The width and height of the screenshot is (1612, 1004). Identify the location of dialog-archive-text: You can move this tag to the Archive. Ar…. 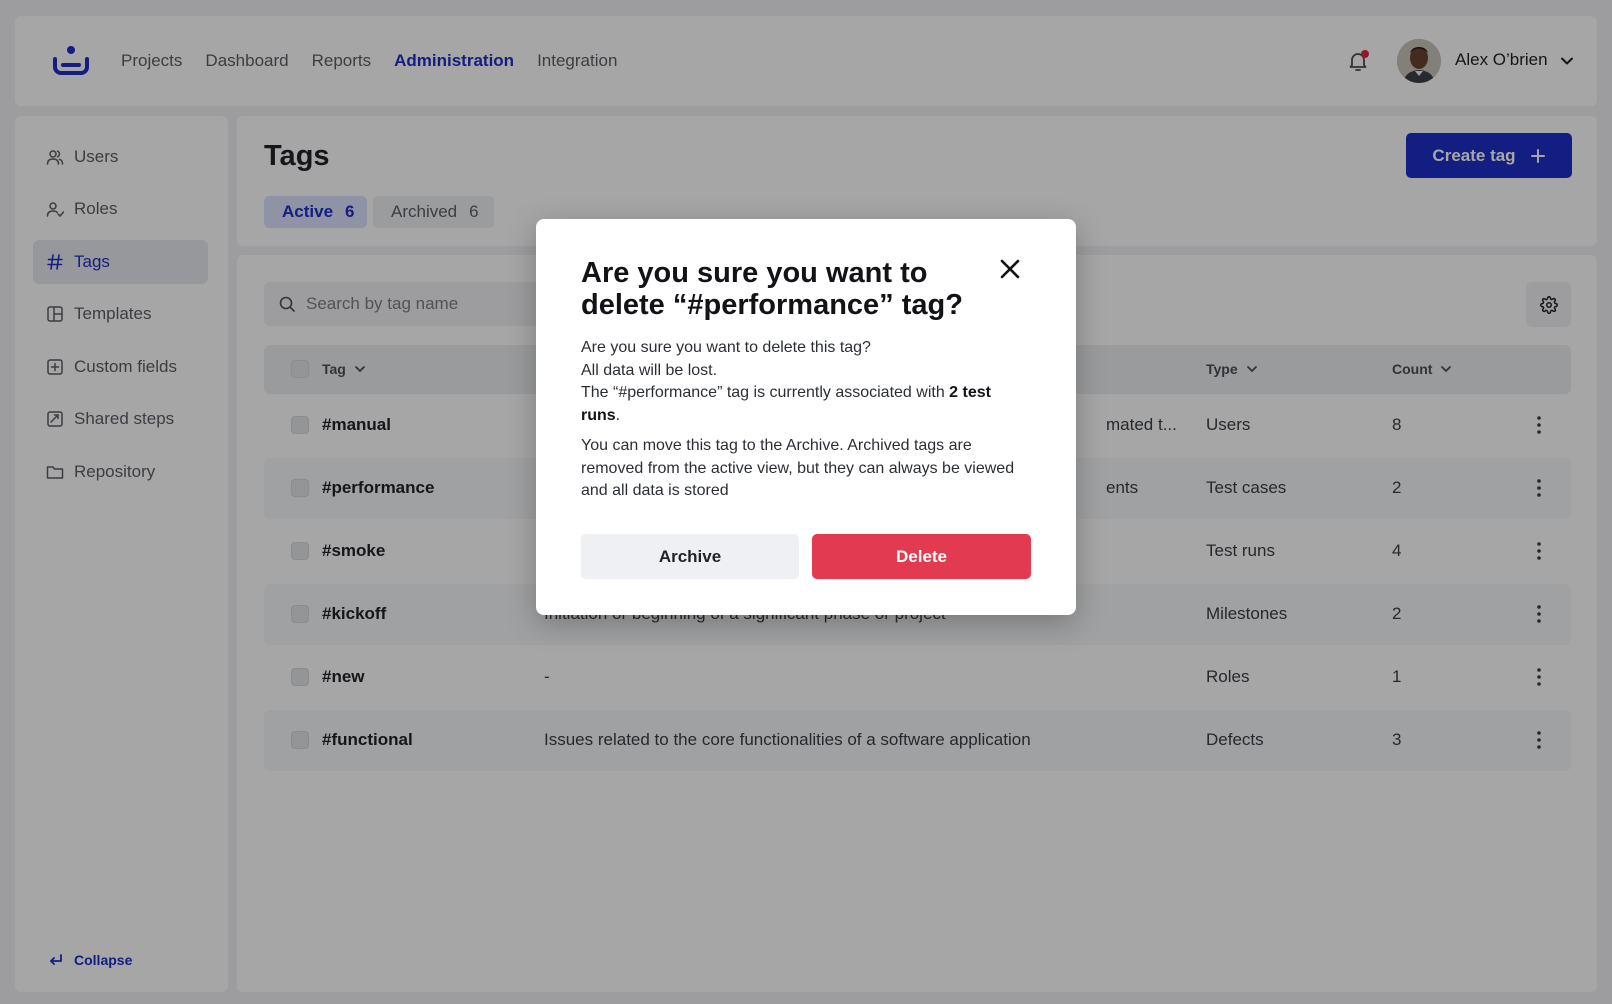
(798, 468).